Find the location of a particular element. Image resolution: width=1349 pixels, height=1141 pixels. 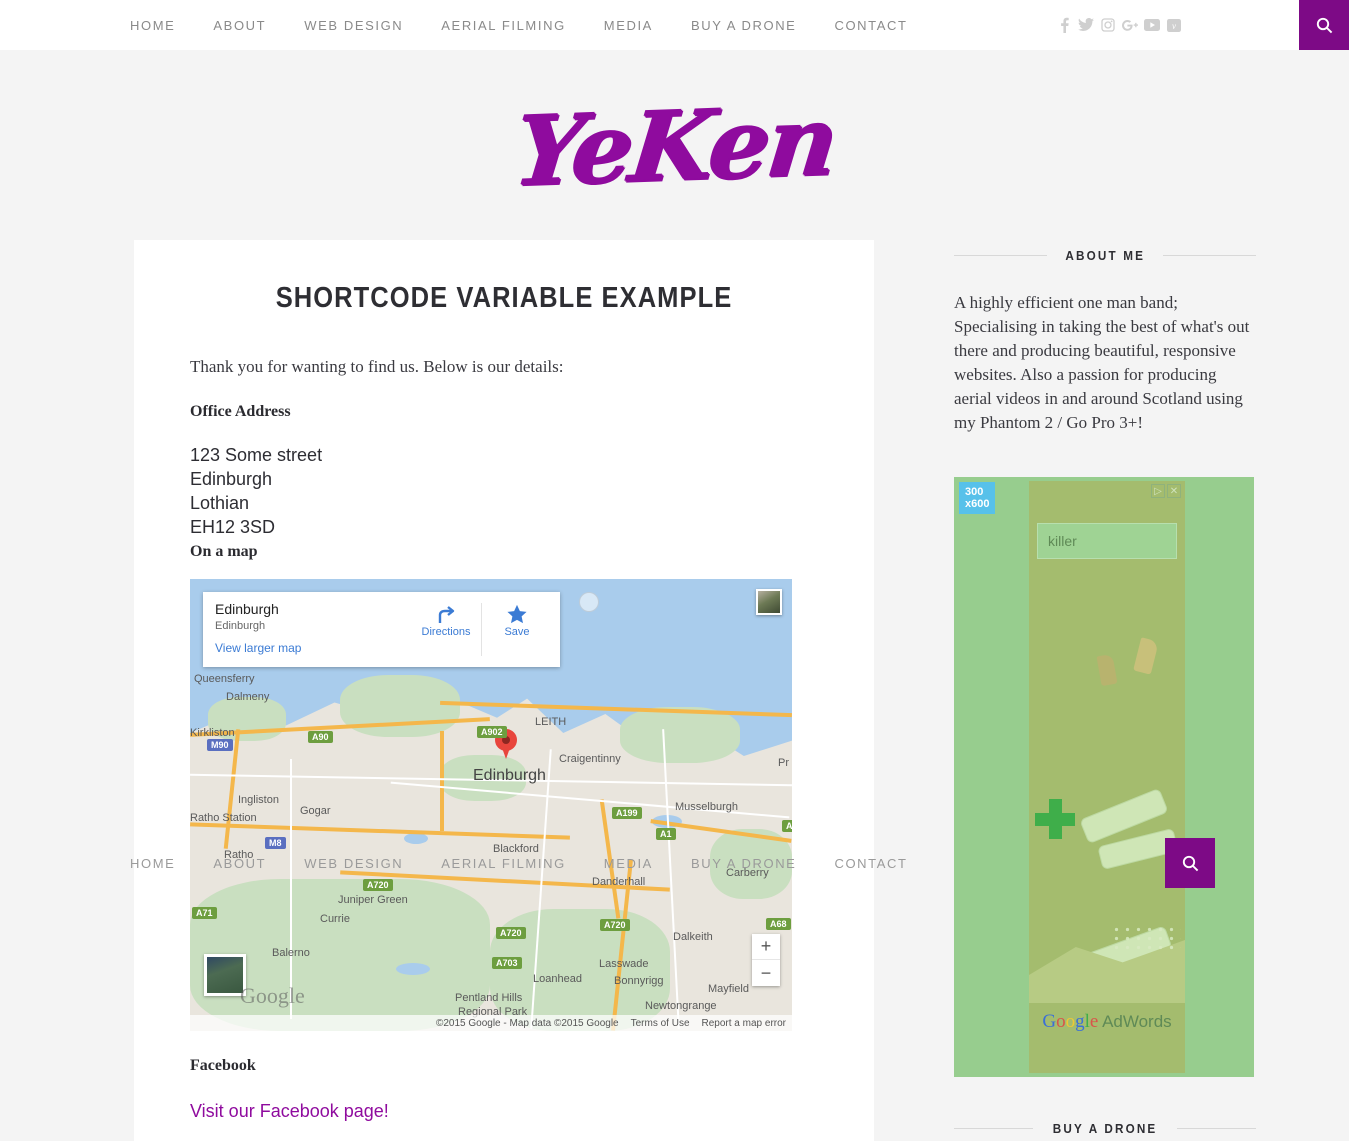

heading-rule-left is located at coordinates (993, 1128).